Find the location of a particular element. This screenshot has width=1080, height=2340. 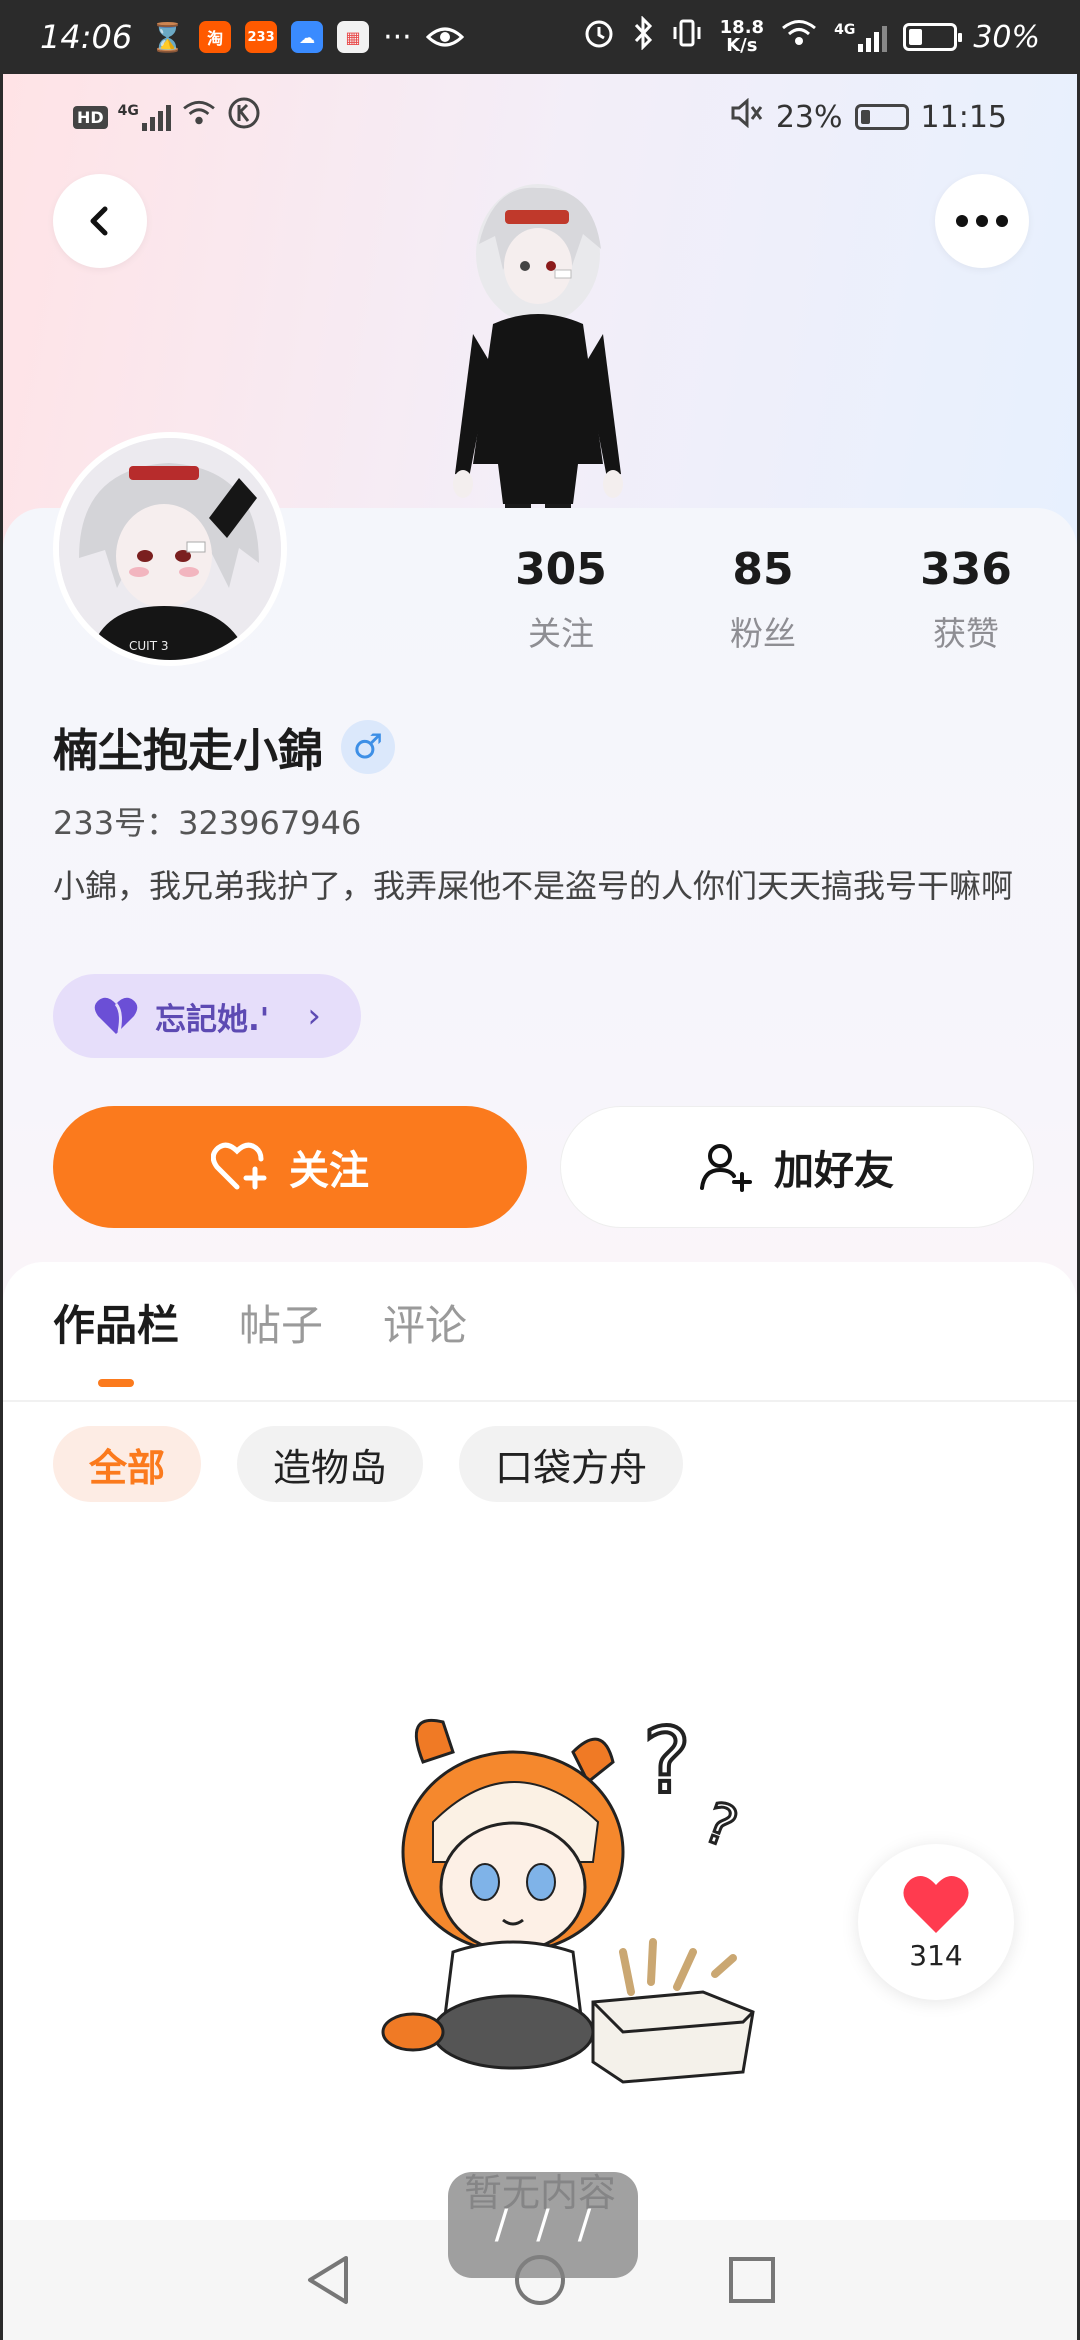

content-tabs: 作品栏 帖子 评论 is located at coordinates (260, 1322).